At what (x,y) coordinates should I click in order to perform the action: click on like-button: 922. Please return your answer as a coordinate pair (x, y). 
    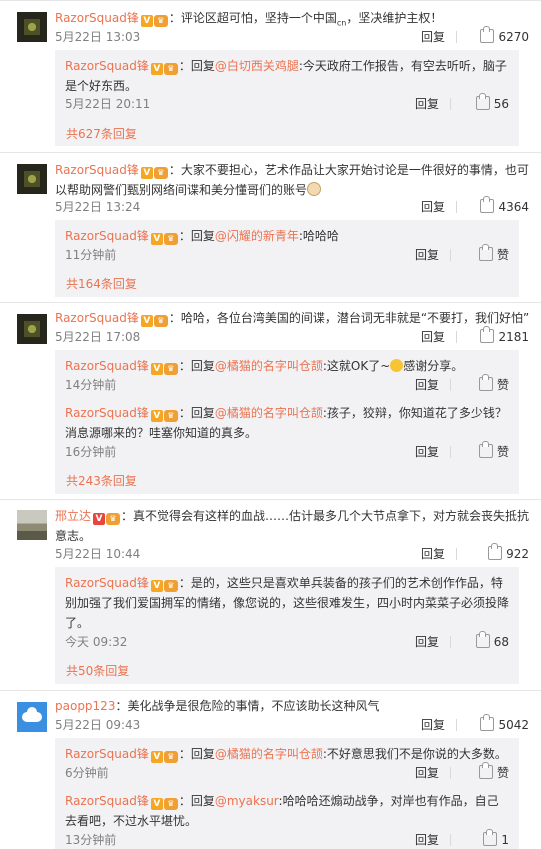
    Looking at the image, I should click on (497, 553).